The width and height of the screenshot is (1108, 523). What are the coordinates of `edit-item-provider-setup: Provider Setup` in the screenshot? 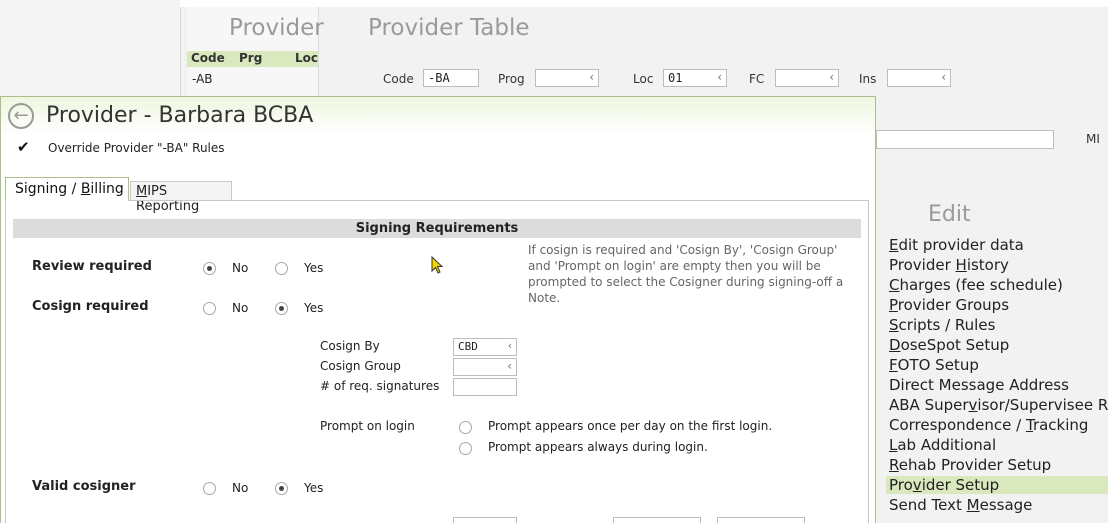 It's located at (997, 485).